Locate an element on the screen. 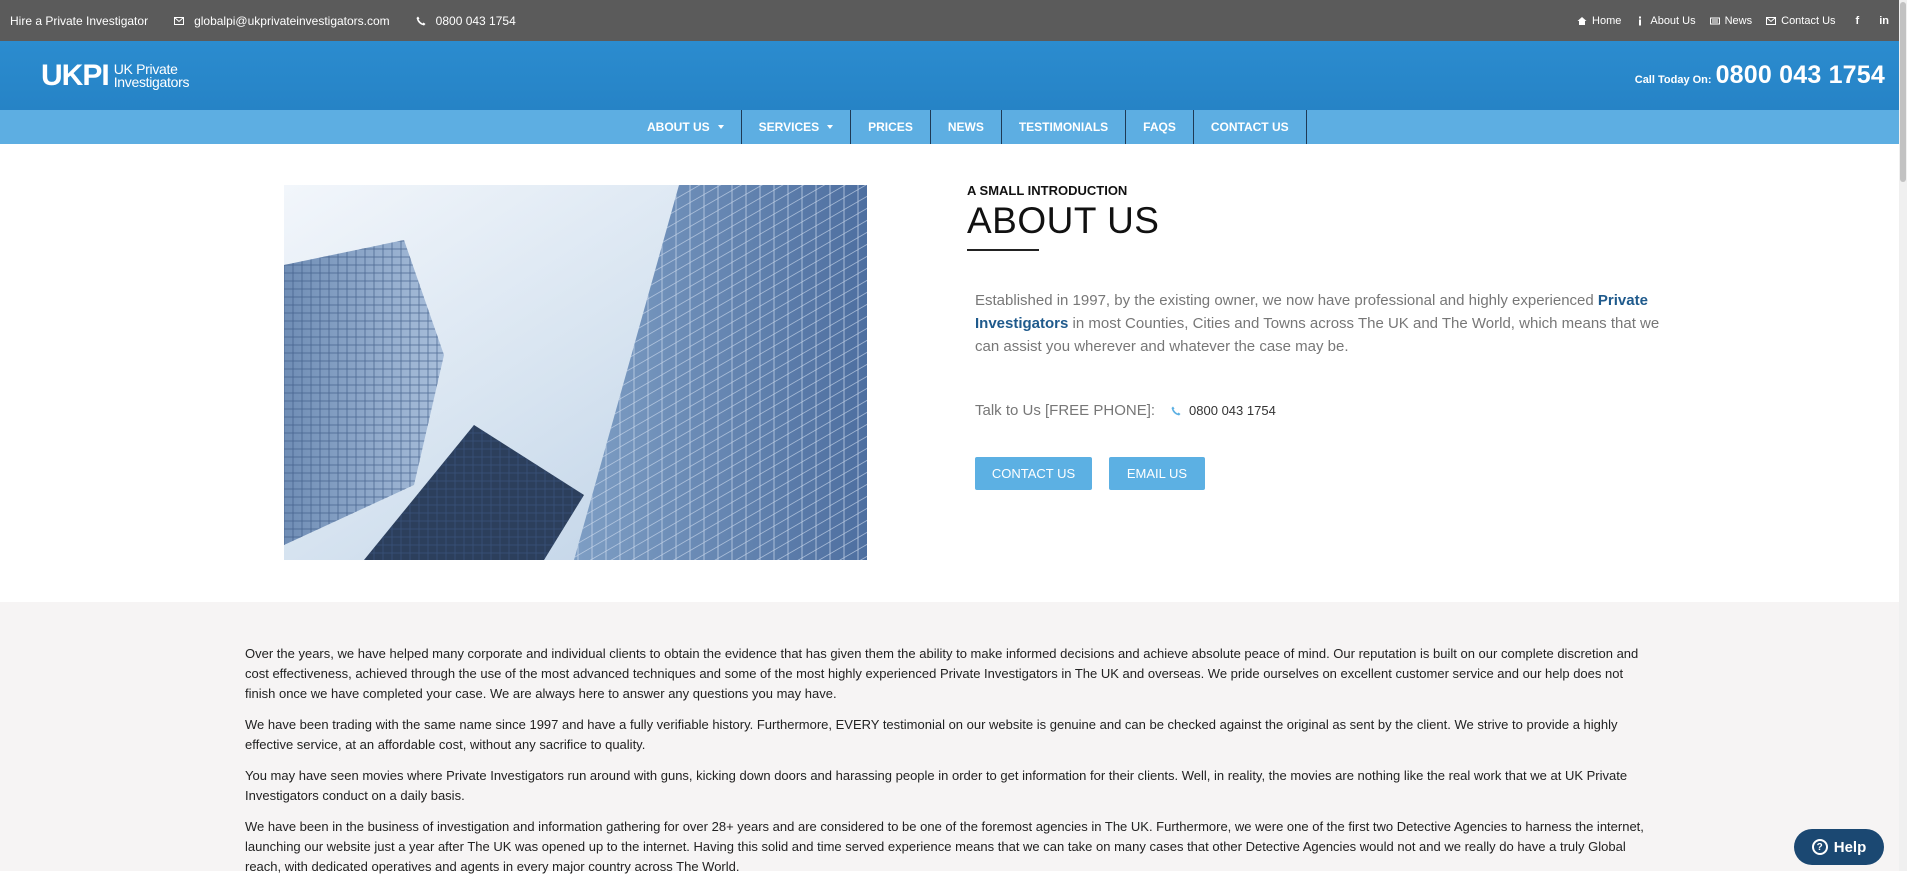  nav-label: FAQS is located at coordinates (1159, 127).